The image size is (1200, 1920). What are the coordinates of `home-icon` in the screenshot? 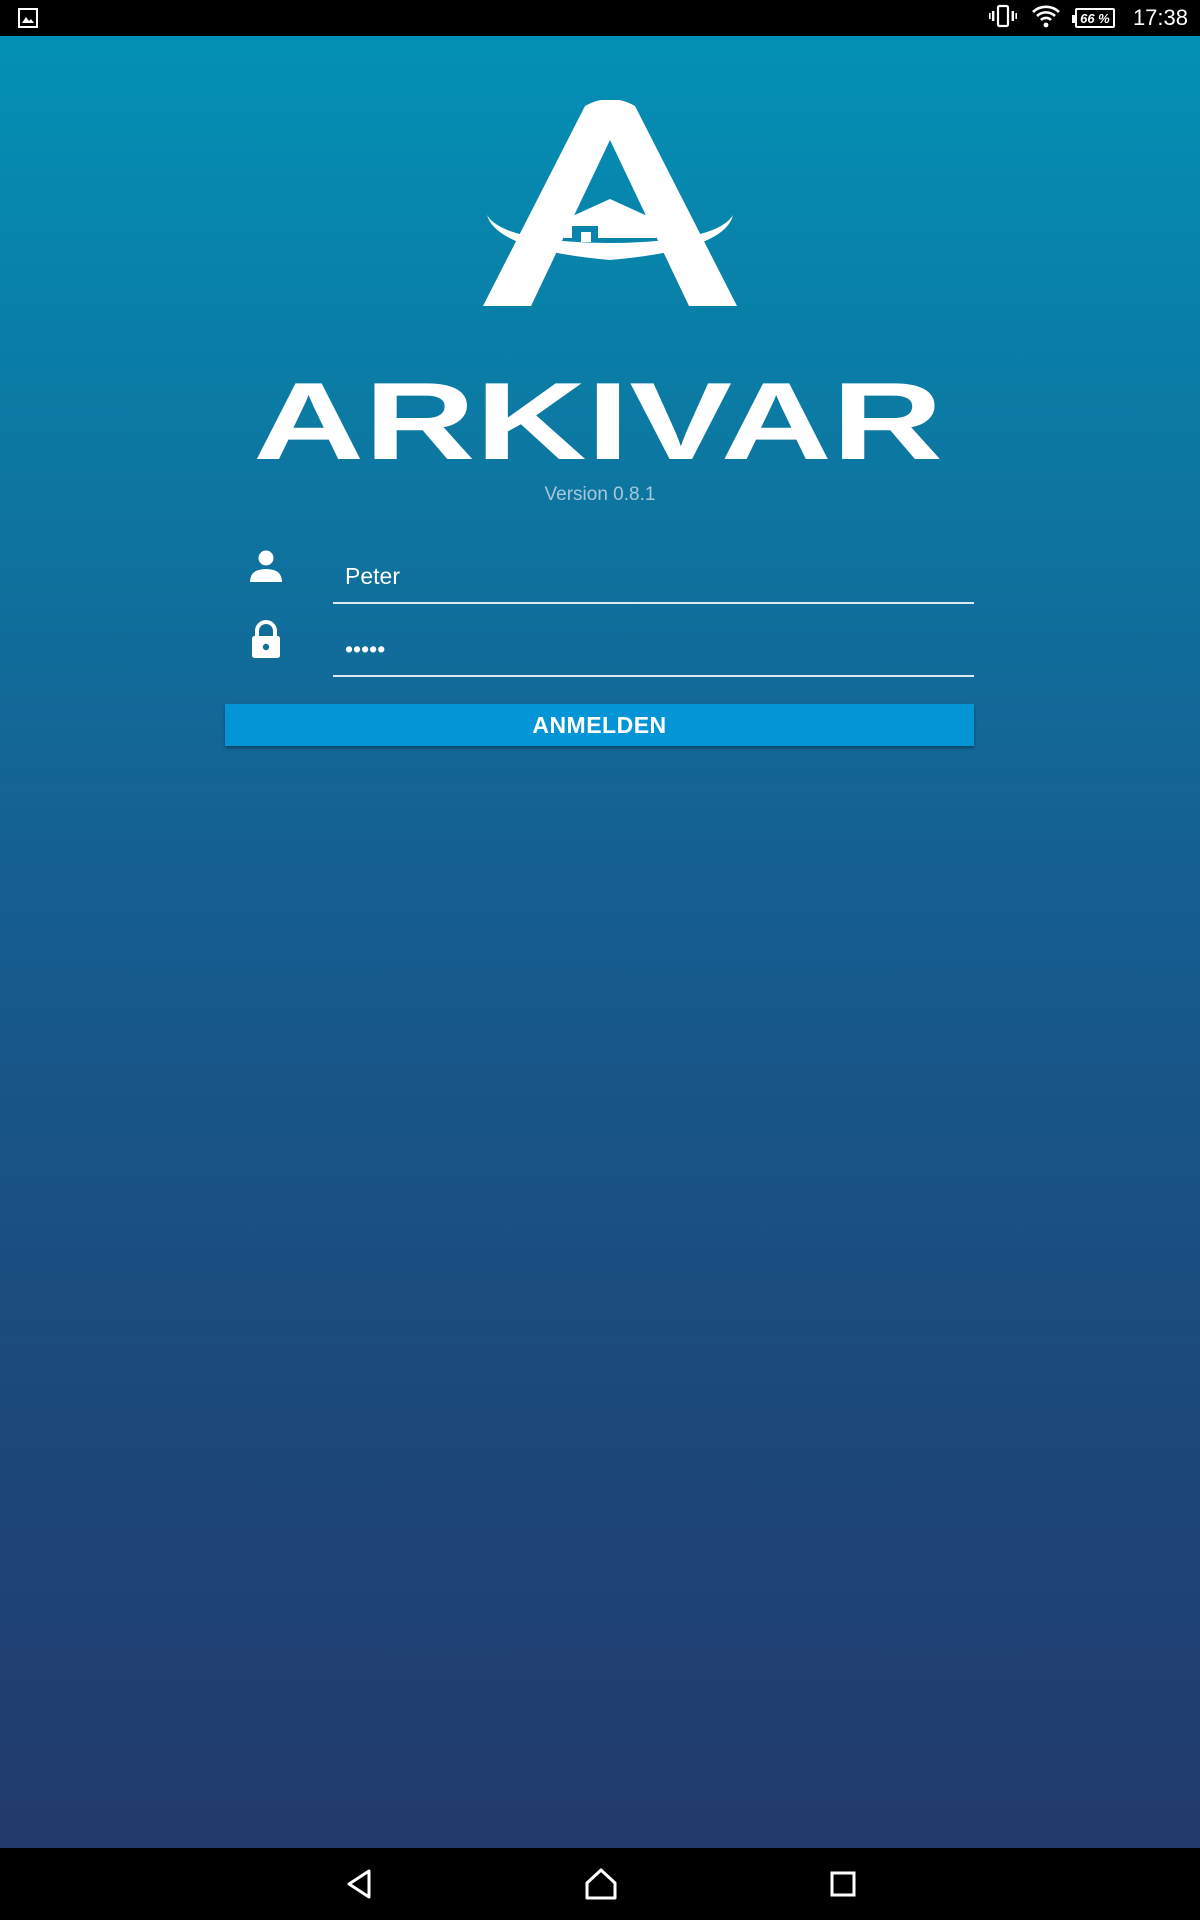 It's located at (601, 1884).